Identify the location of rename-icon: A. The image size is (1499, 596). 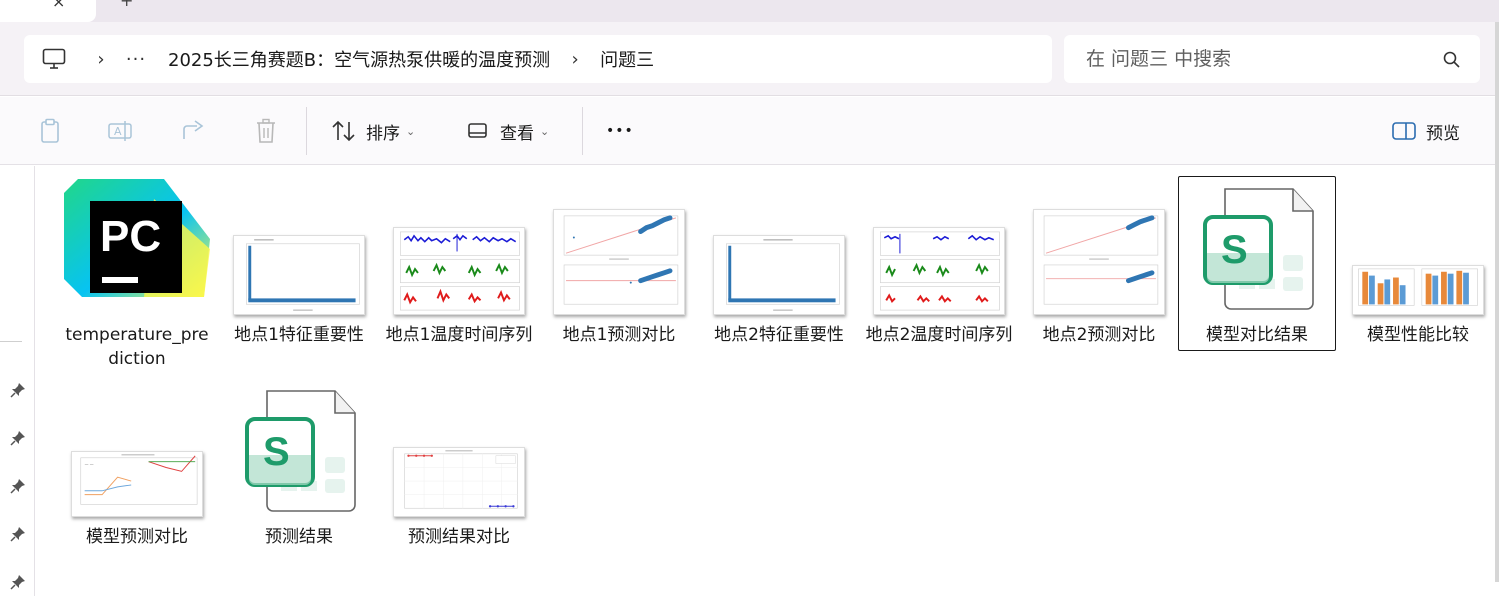
(121, 131).